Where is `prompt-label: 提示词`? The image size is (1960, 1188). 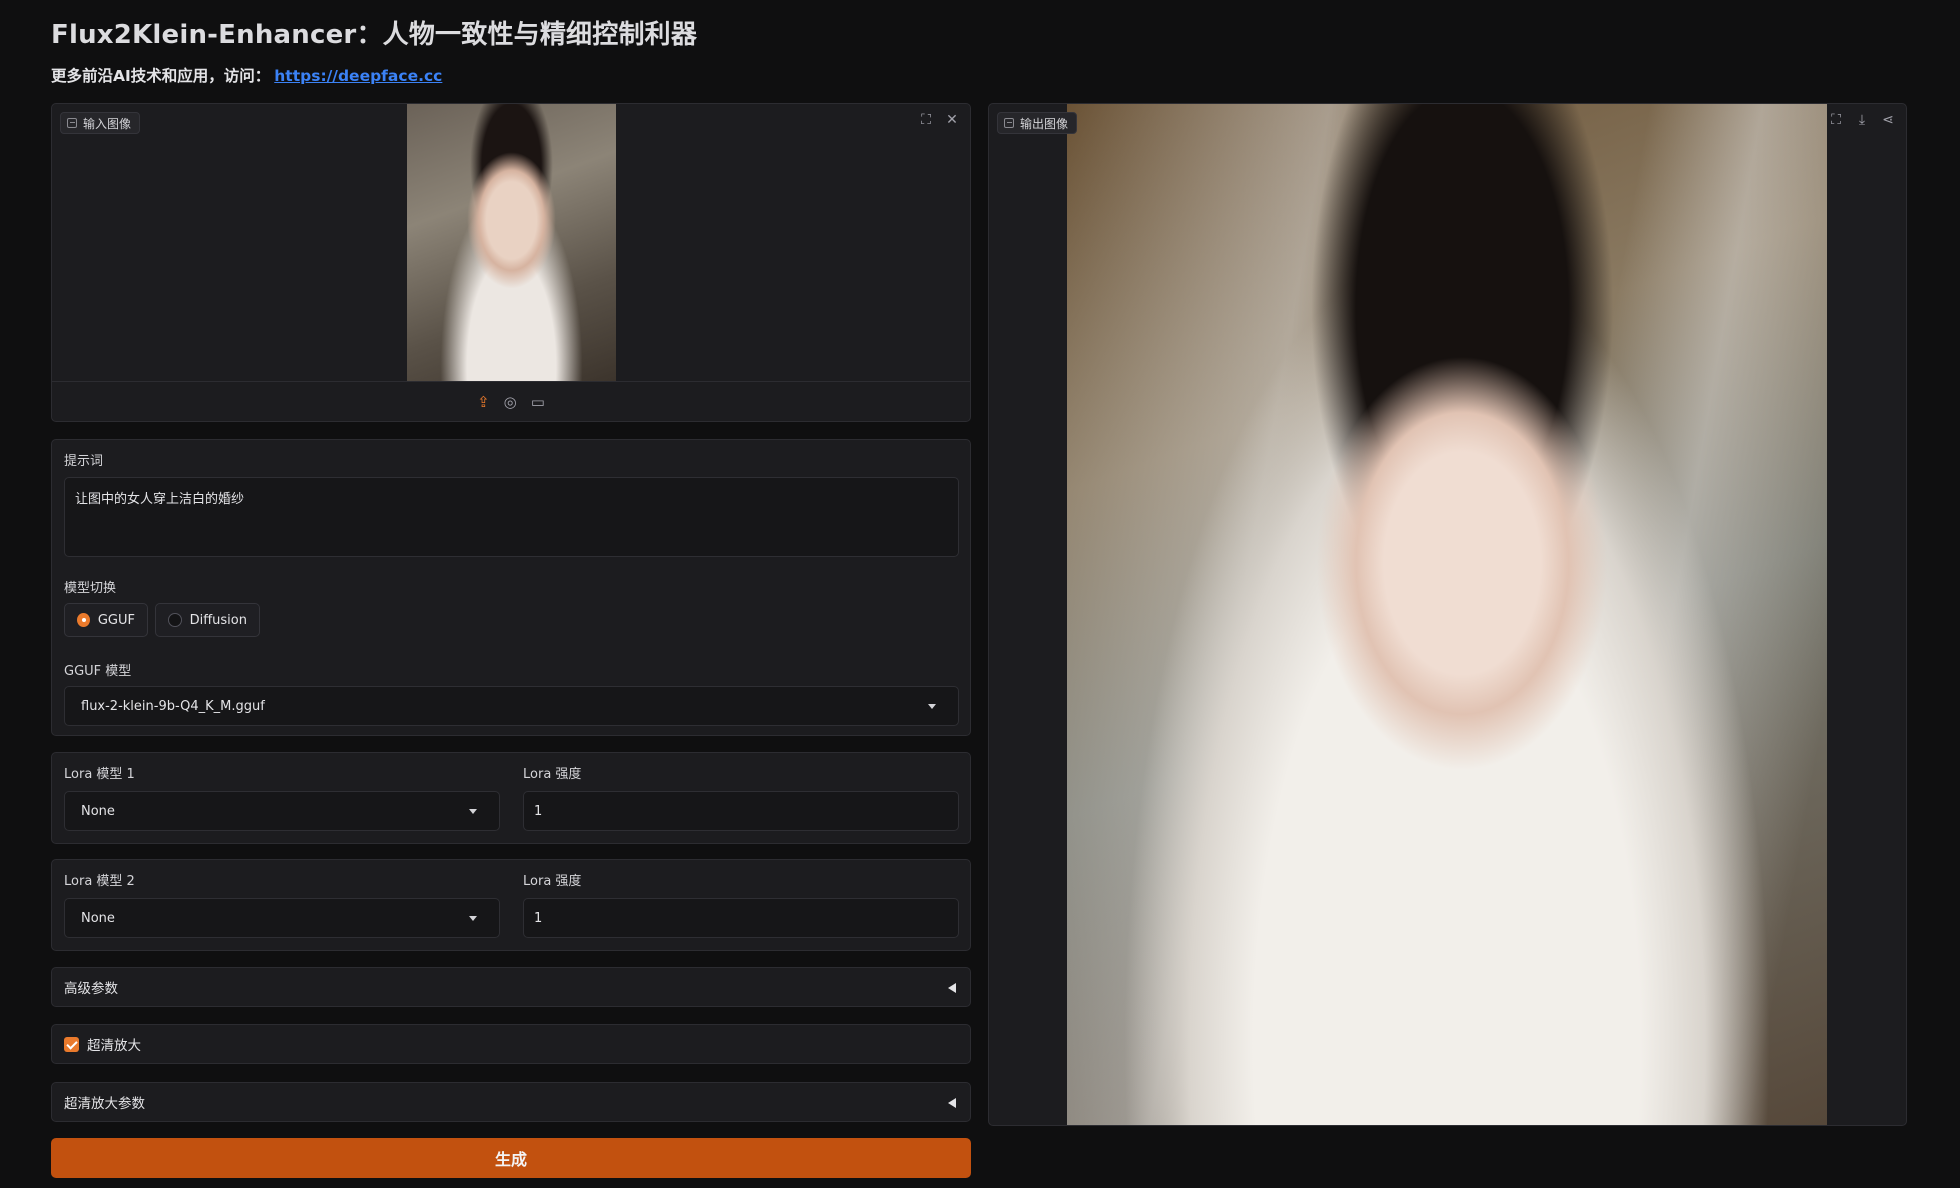
prompt-label: 提示词 is located at coordinates (84, 461).